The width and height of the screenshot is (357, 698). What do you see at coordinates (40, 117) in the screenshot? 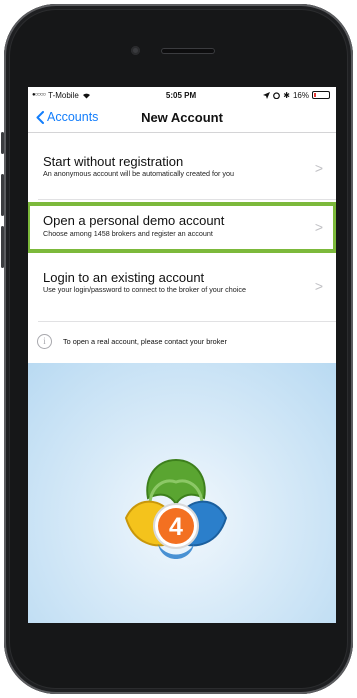
I see `chevron-left-icon` at bounding box center [40, 117].